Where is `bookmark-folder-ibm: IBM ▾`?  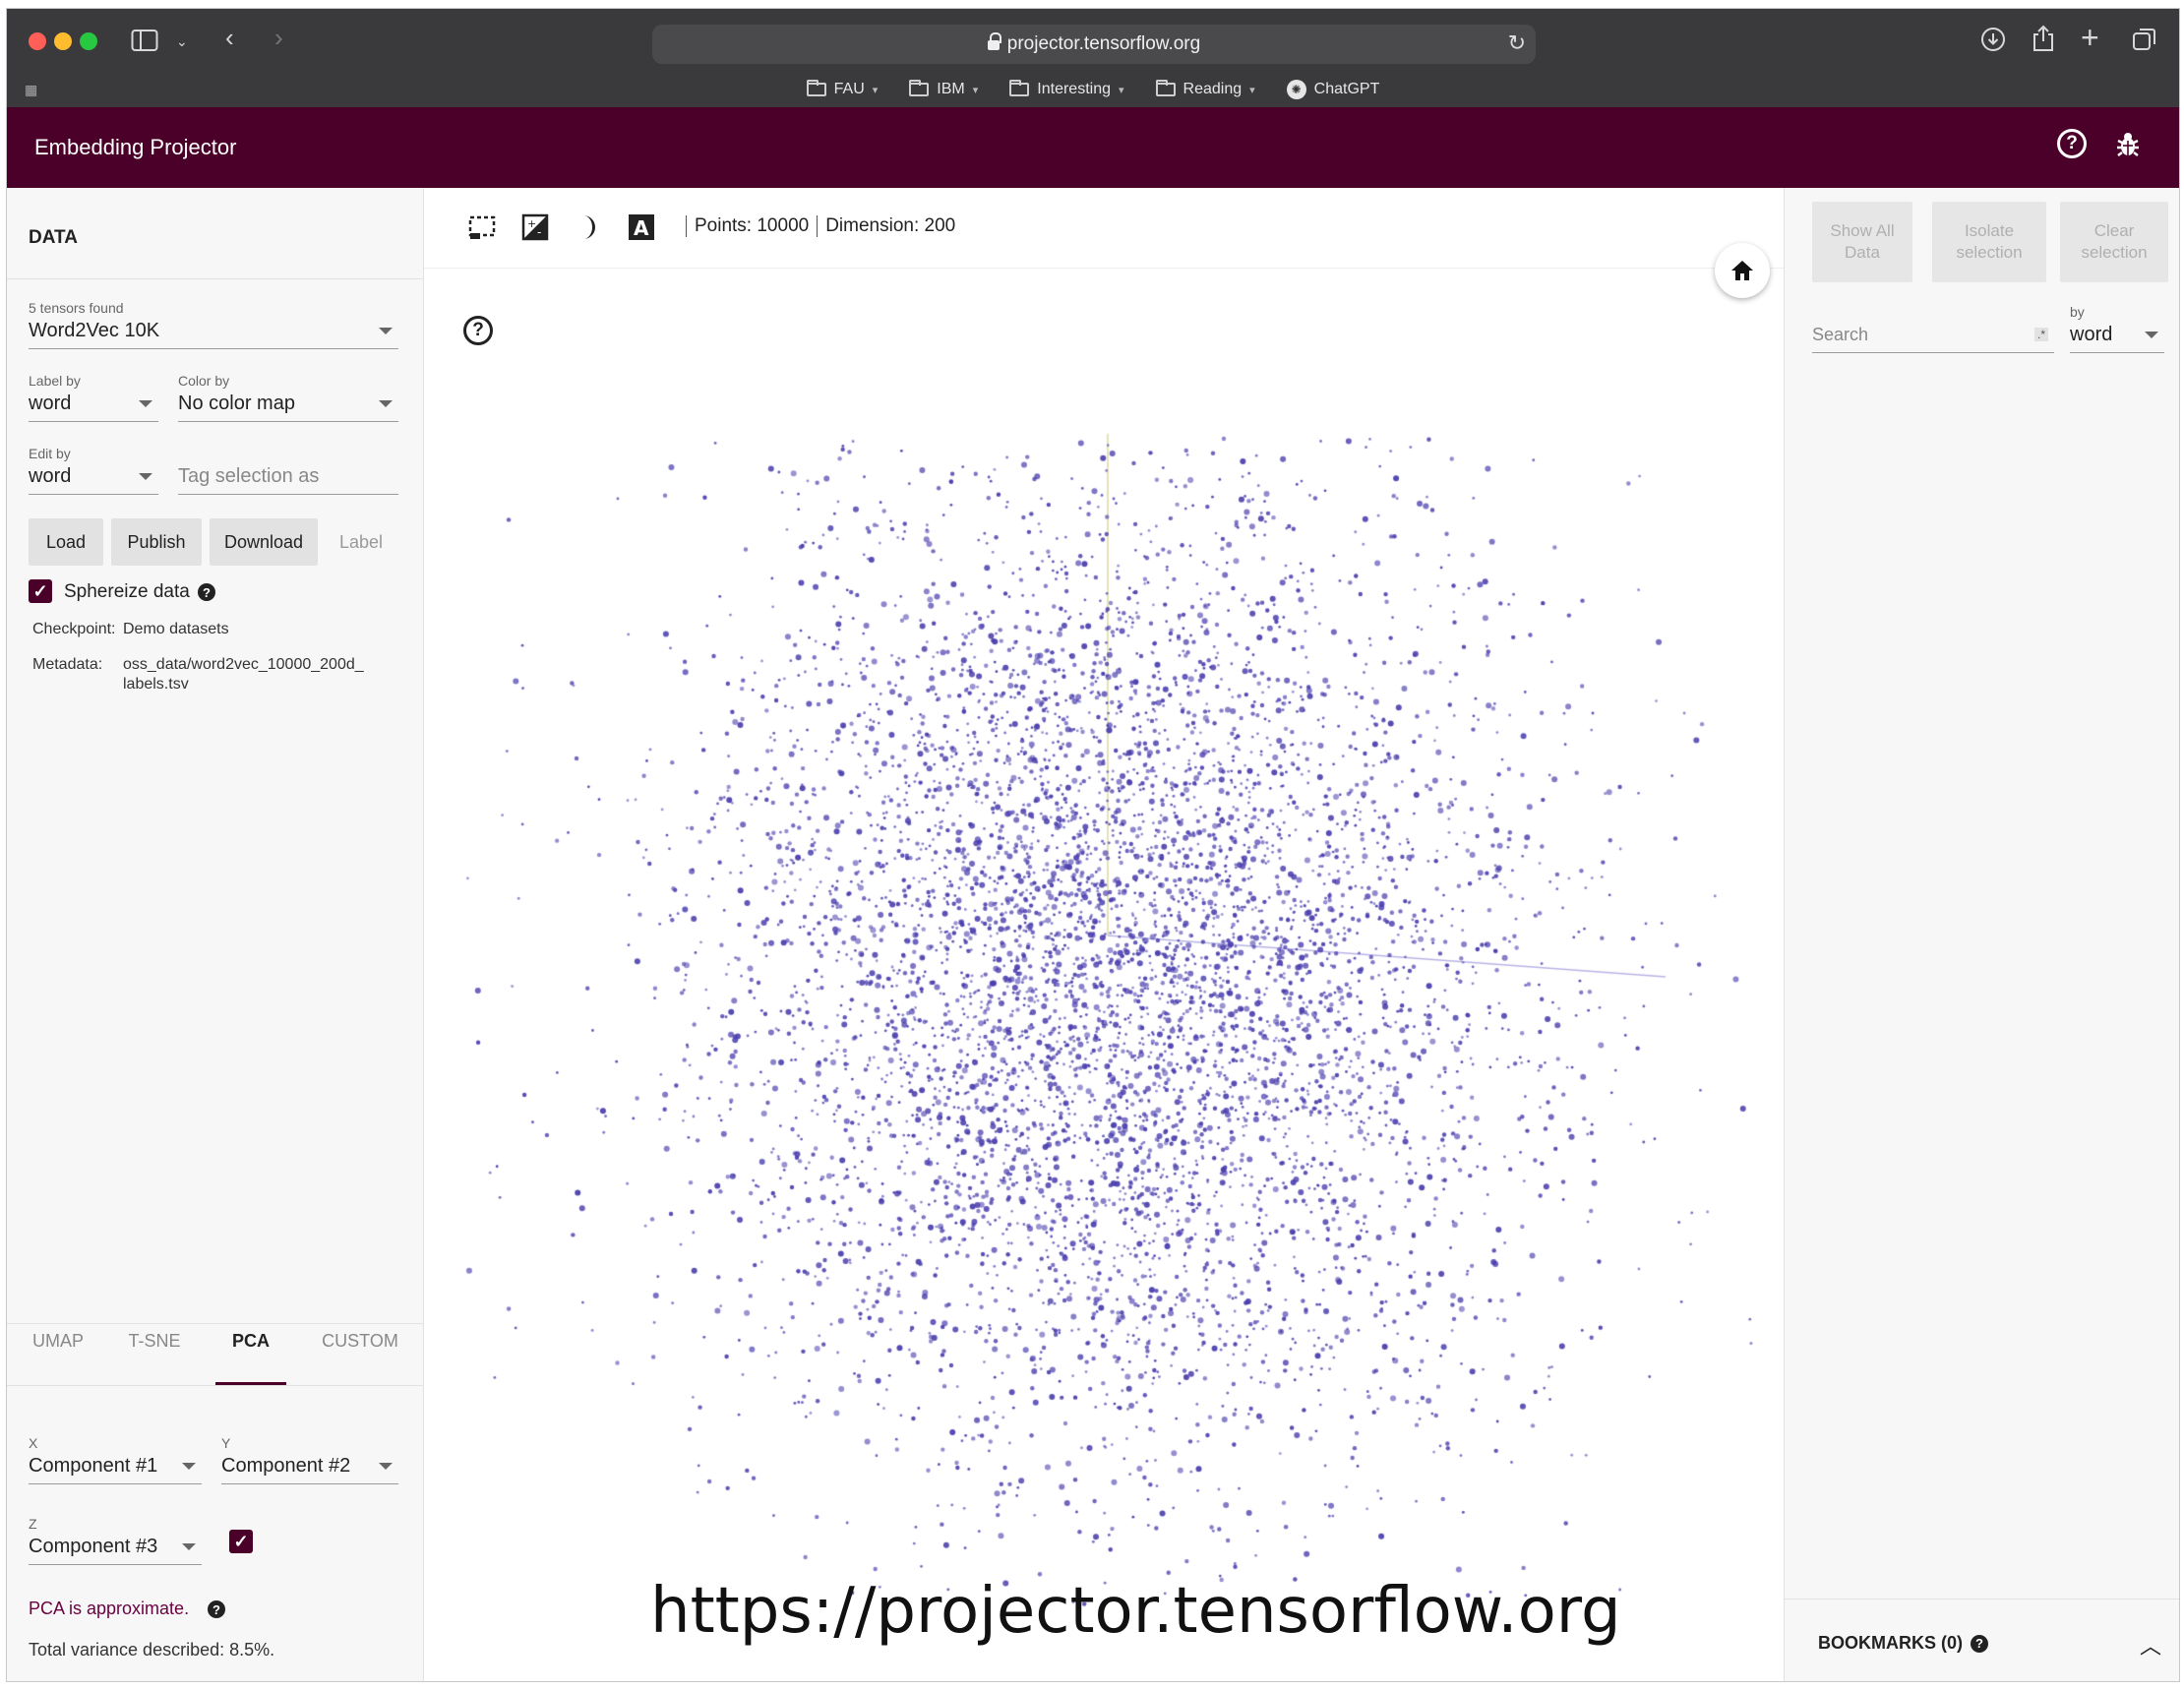
bookmark-folder-ibm: IBM ▾ is located at coordinates (944, 89).